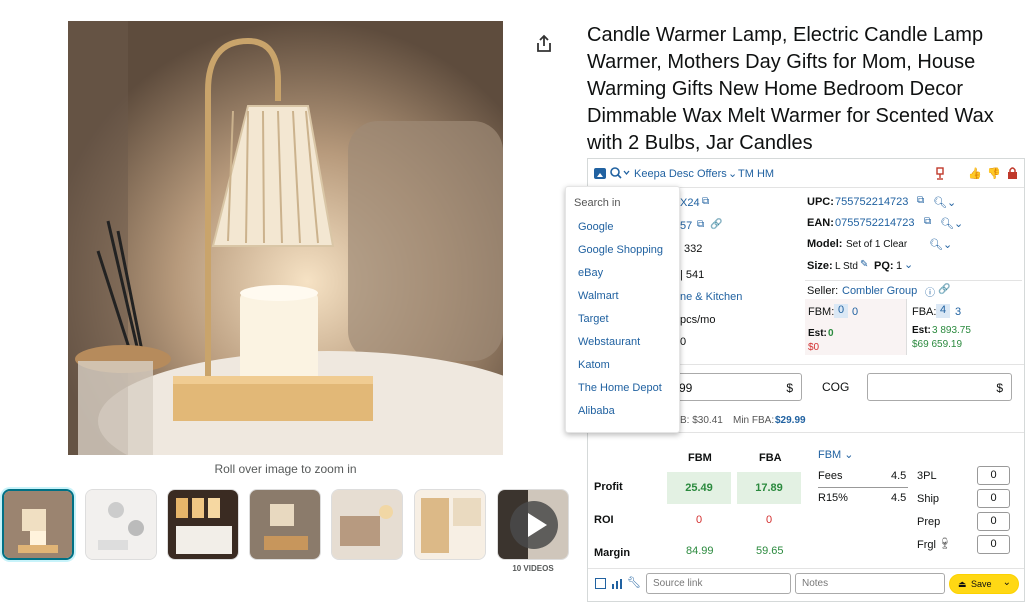 The image size is (1031, 603). What do you see at coordinates (929, 522) in the screenshot?
I see `cost-prep-label: Prep` at bounding box center [929, 522].